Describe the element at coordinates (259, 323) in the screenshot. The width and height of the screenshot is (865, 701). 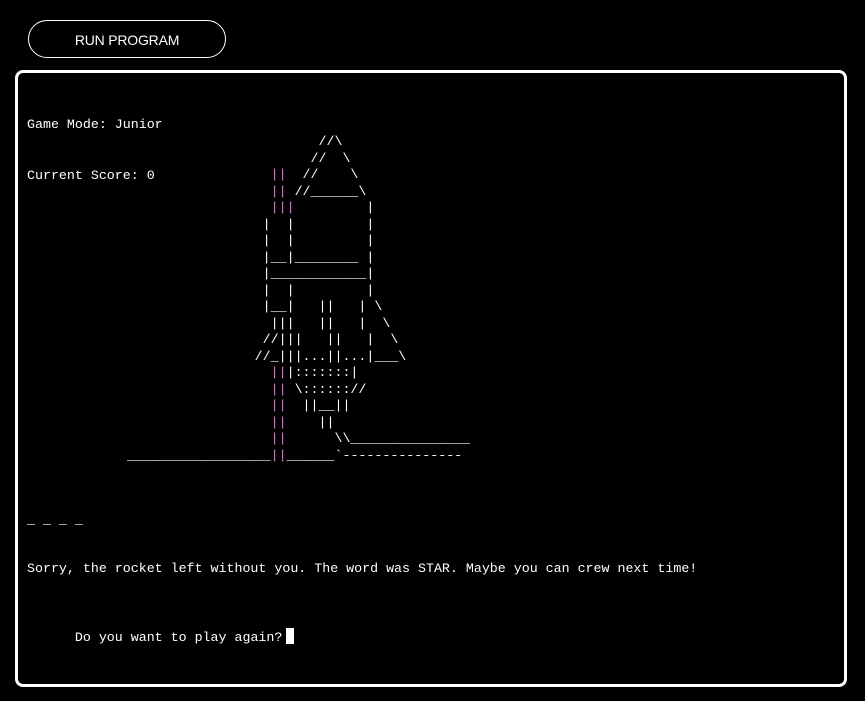
I see `rocket-art-segment: ||| || | \` at that location.